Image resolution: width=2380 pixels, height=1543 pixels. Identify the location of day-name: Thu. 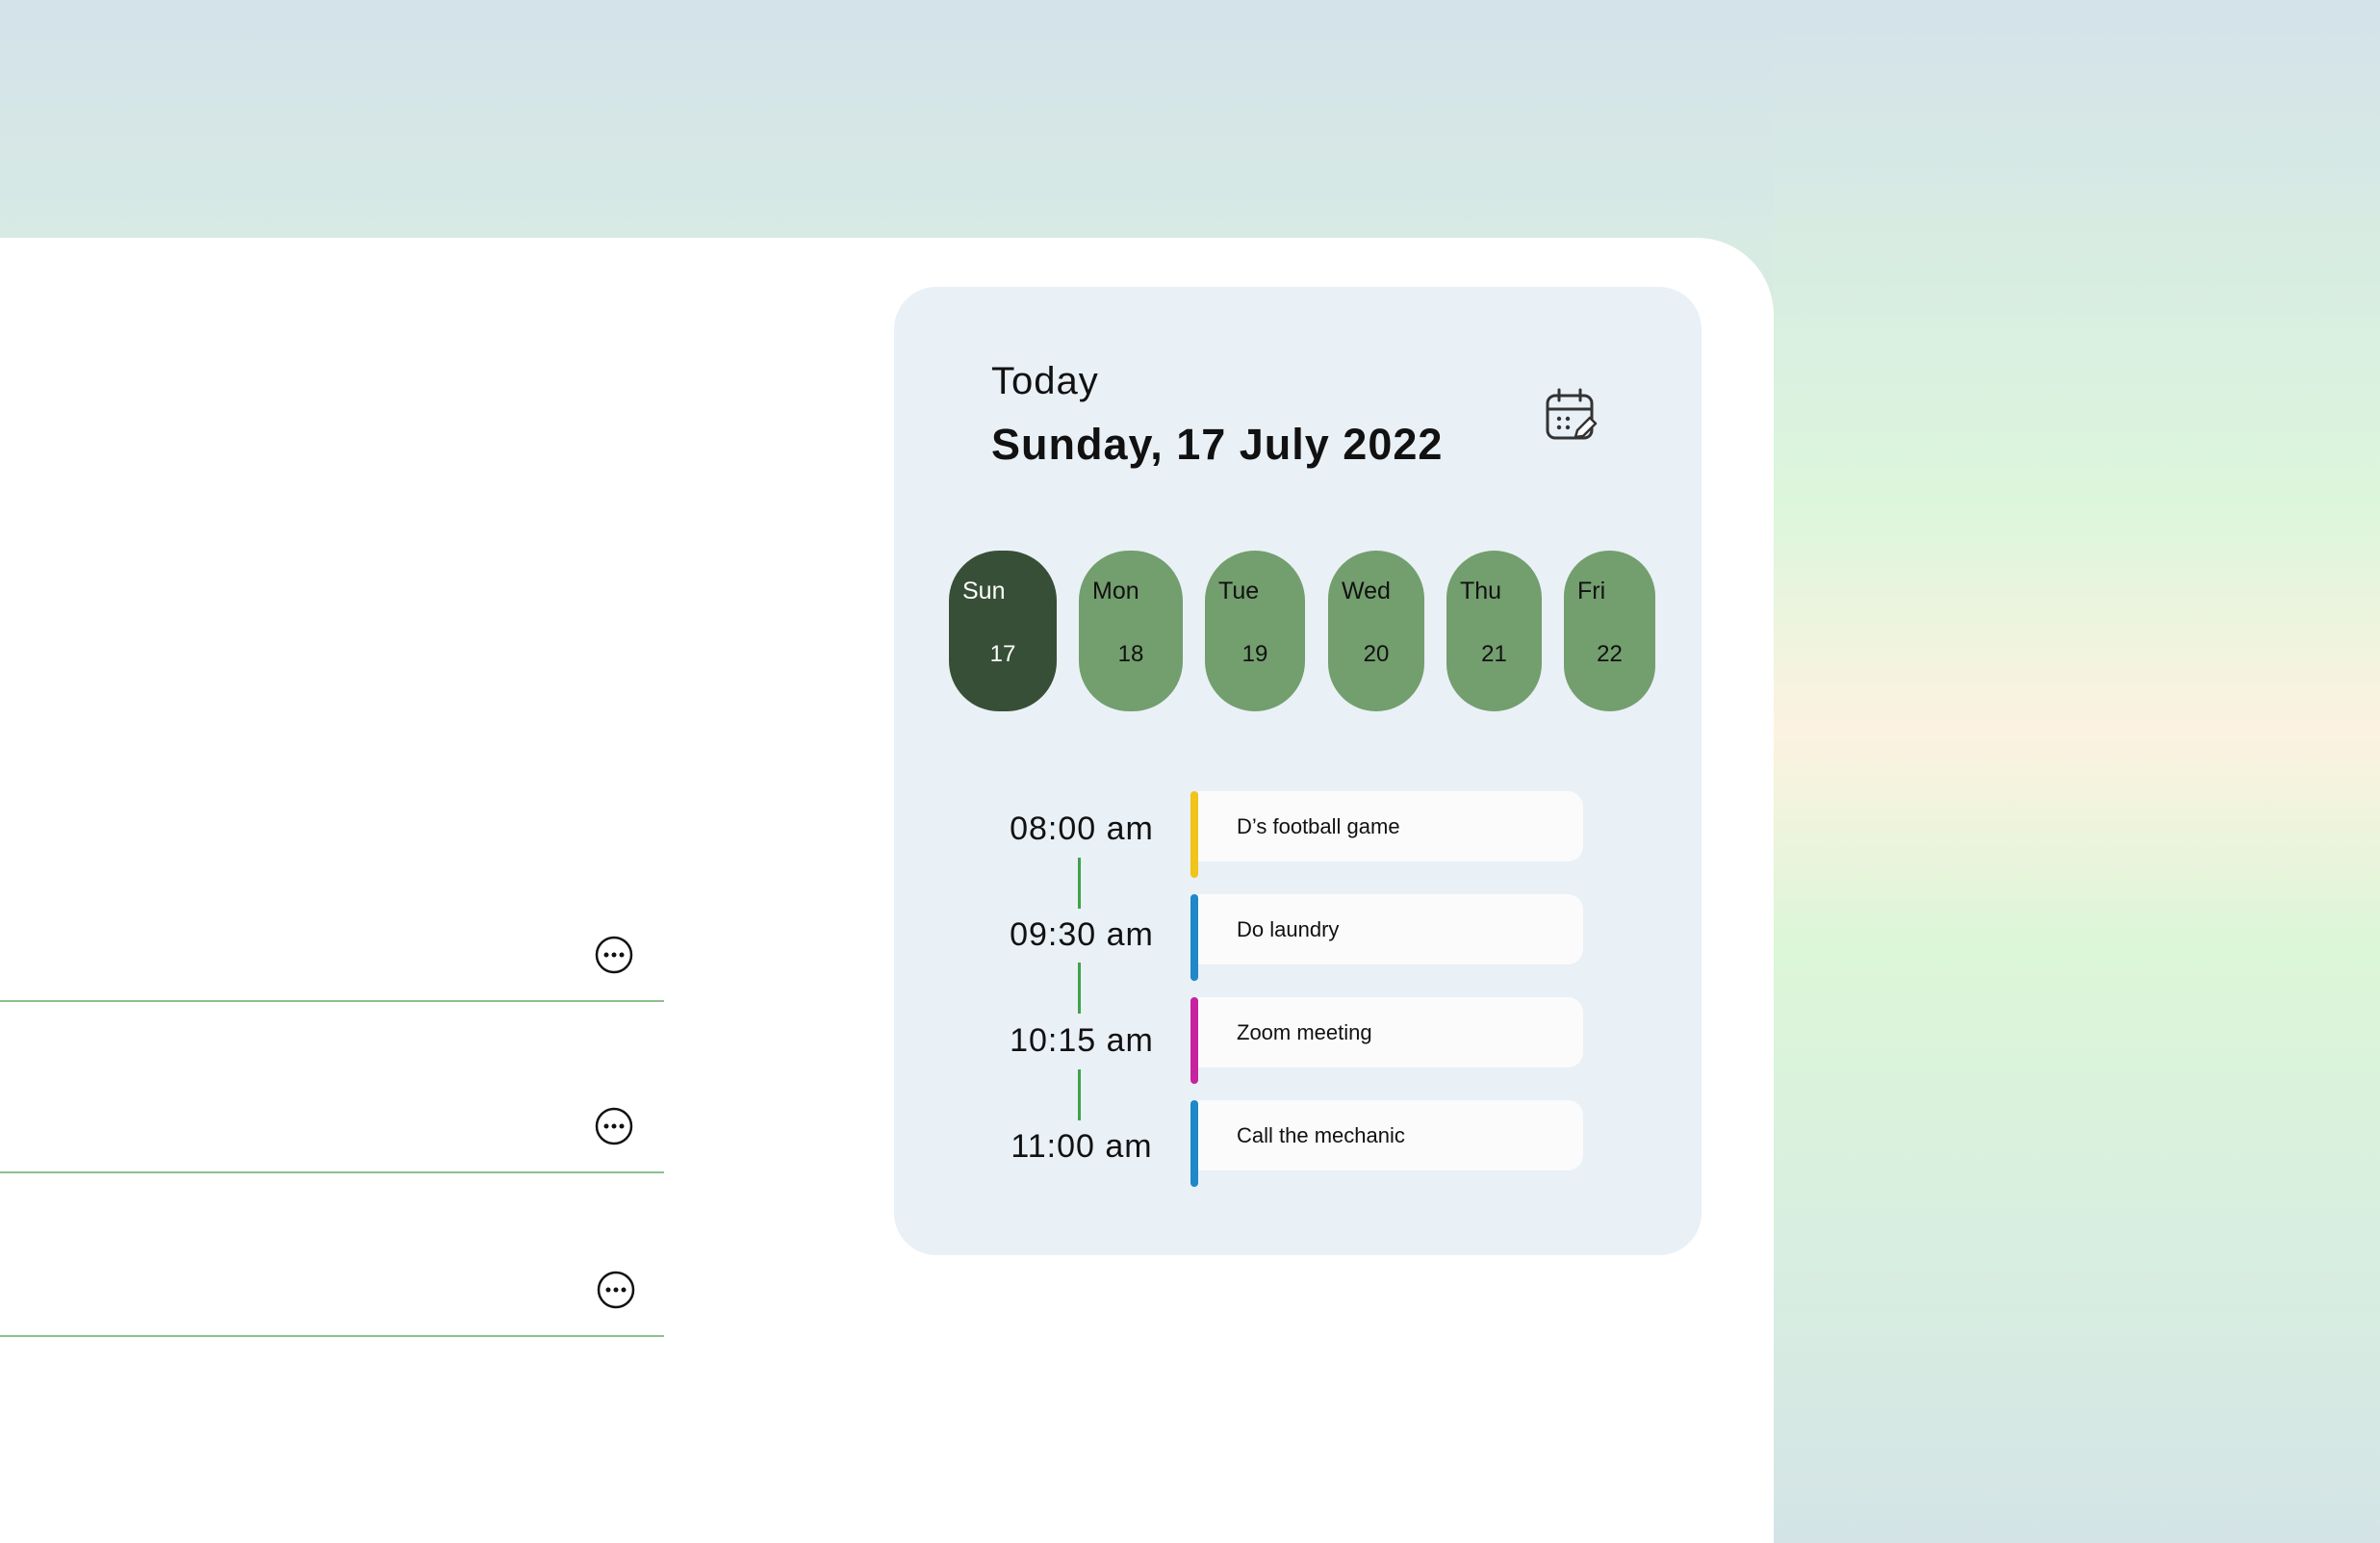
(1481, 591).